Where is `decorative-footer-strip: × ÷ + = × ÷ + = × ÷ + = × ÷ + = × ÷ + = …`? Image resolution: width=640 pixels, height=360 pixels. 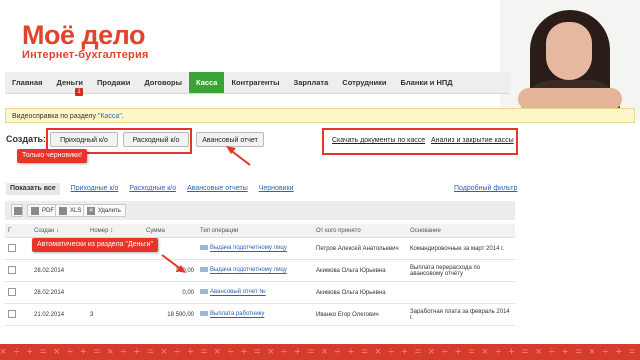
decorative-footer-strip: × ÷ + = × ÷ + = × ÷ + = × ÷ + = × ÷ + = … is located at coordinates (320, 352).